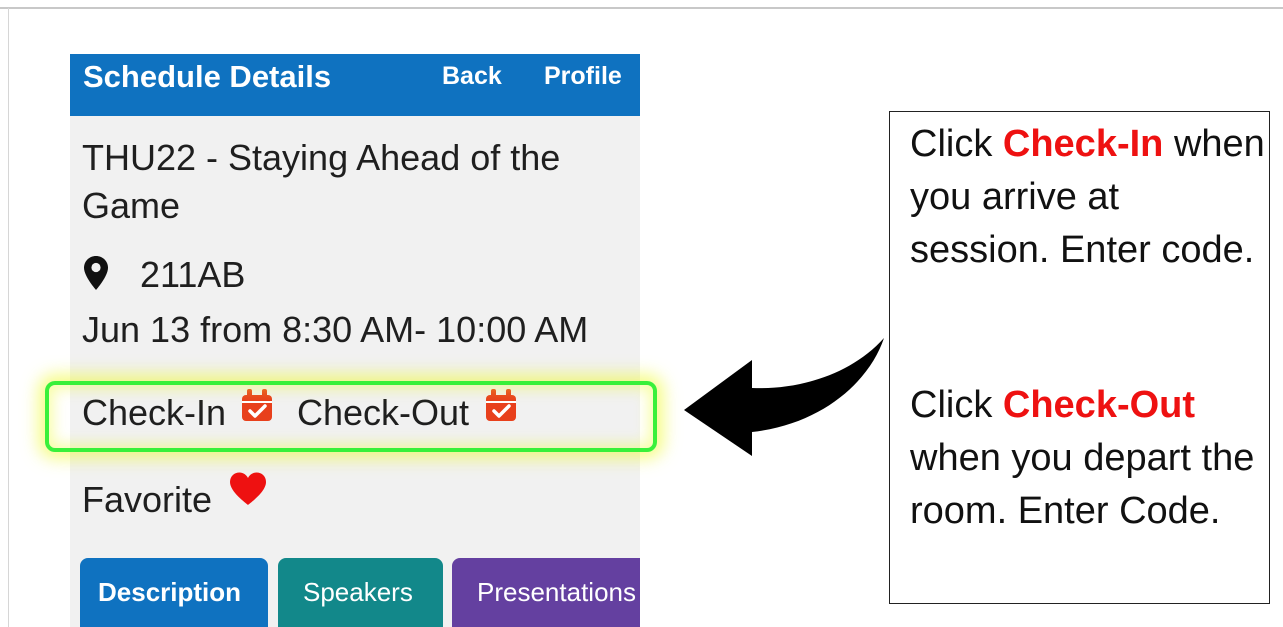 This screenshot has height=627, width=1283. Describe the element at coordinates (170, 592) in the screenshot. I see `tab-label: Description` at that location.